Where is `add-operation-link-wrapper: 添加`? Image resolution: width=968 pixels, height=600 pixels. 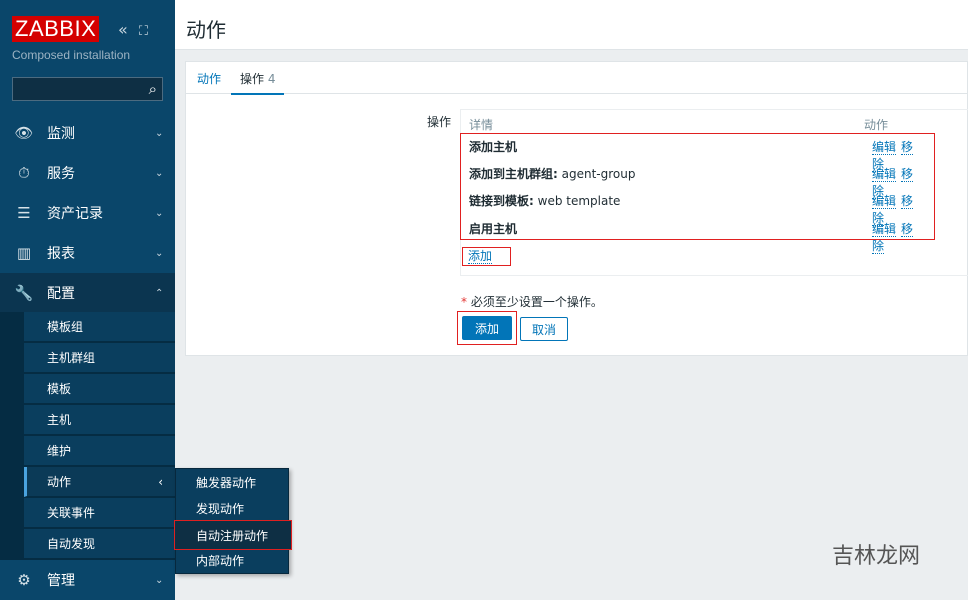
add-operation-link-wrapper: 添加 is located at coordinates (486, 256).